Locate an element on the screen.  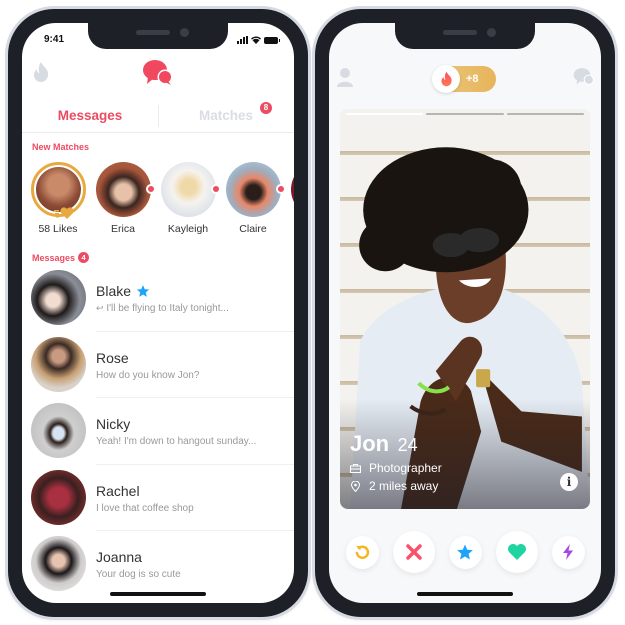
signal-icon is located at coordinates (242, 40).